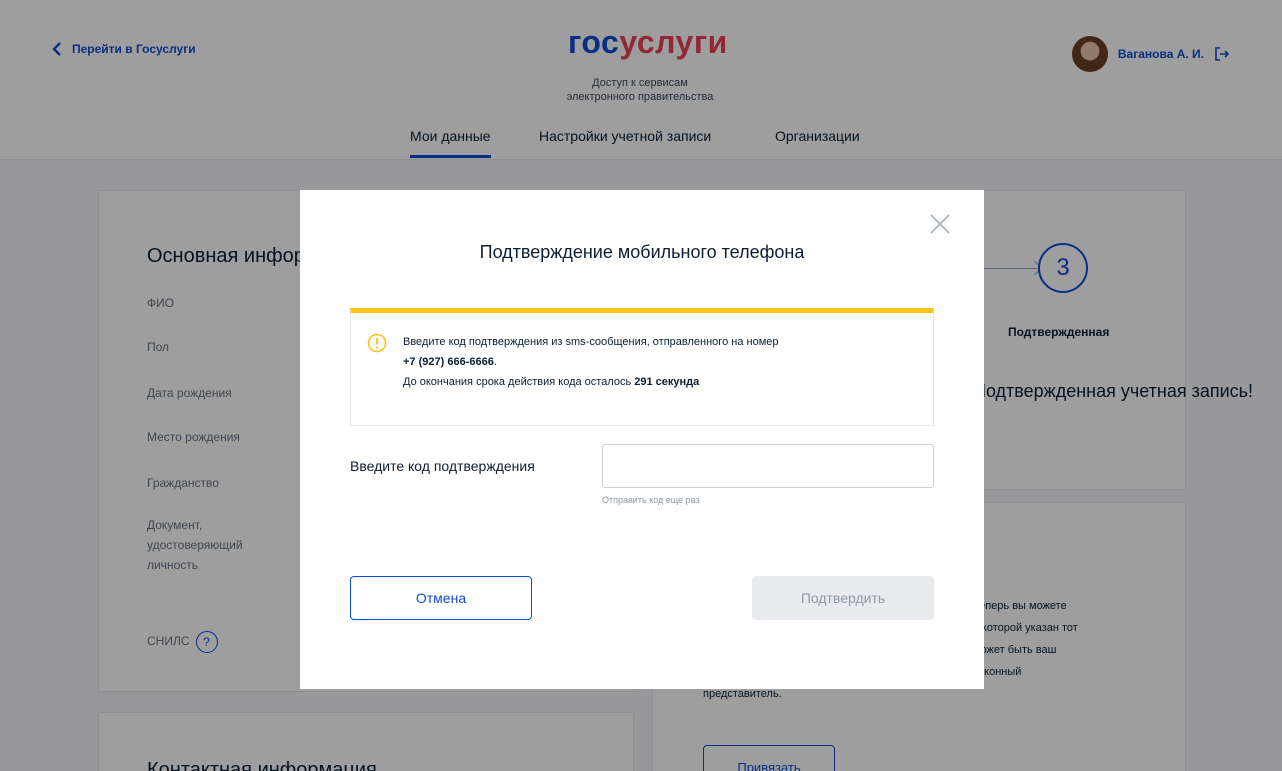 The width and height of the screenshot is (1282, 771). I want to click on close-icon, so click(940, 224).